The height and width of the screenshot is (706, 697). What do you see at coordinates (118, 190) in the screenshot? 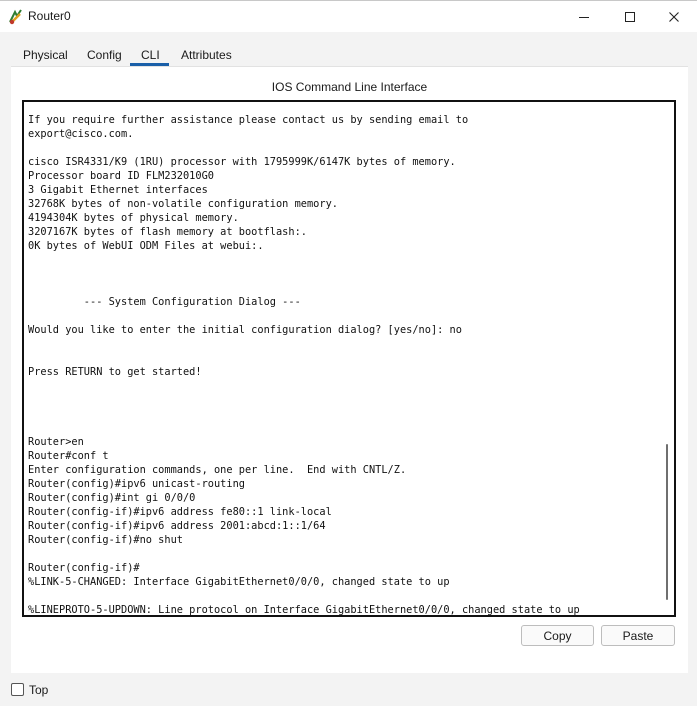
I see `cli-line: 3 Gigabit Ethernet interfaces` at bounding box center [118, 190].